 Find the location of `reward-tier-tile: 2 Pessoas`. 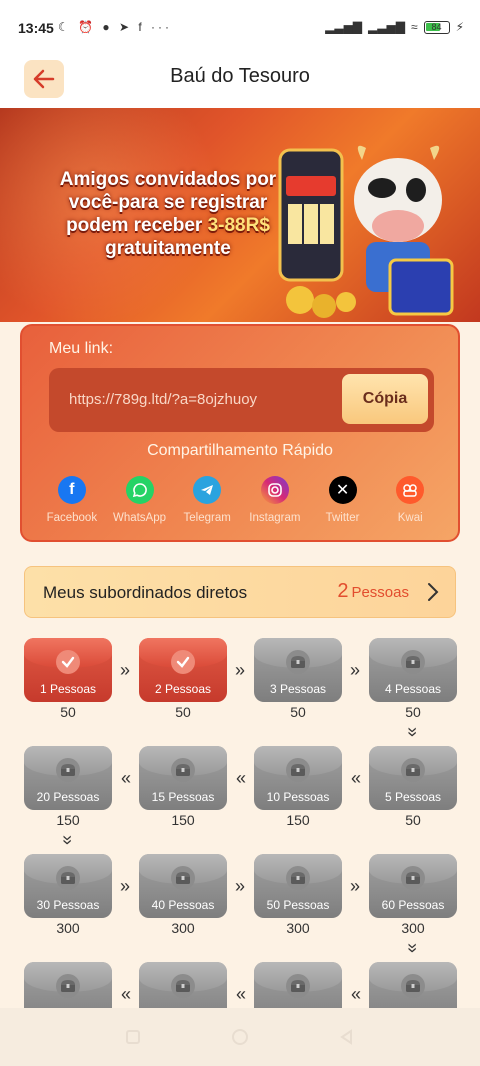

reward-tier-tile: 2 Pessoas is located at coordinates (183, 670).